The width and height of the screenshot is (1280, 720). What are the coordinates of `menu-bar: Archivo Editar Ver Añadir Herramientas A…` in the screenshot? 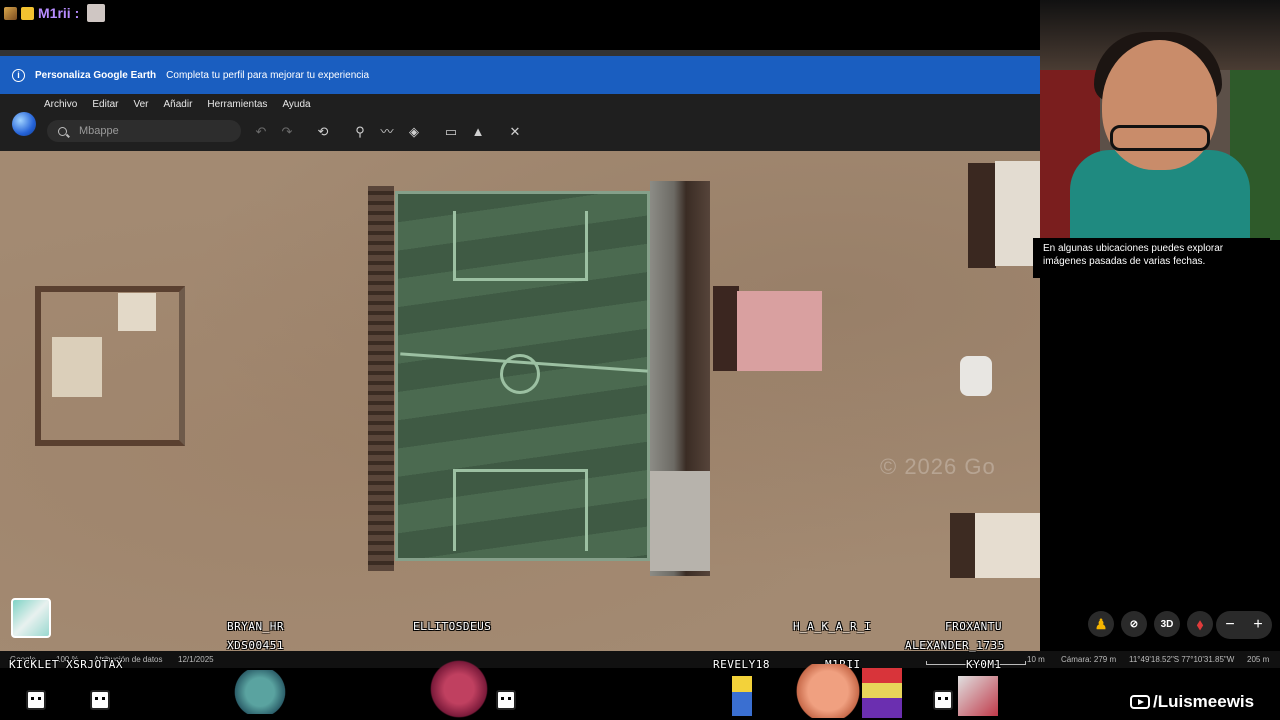 It's located at (177, 104).